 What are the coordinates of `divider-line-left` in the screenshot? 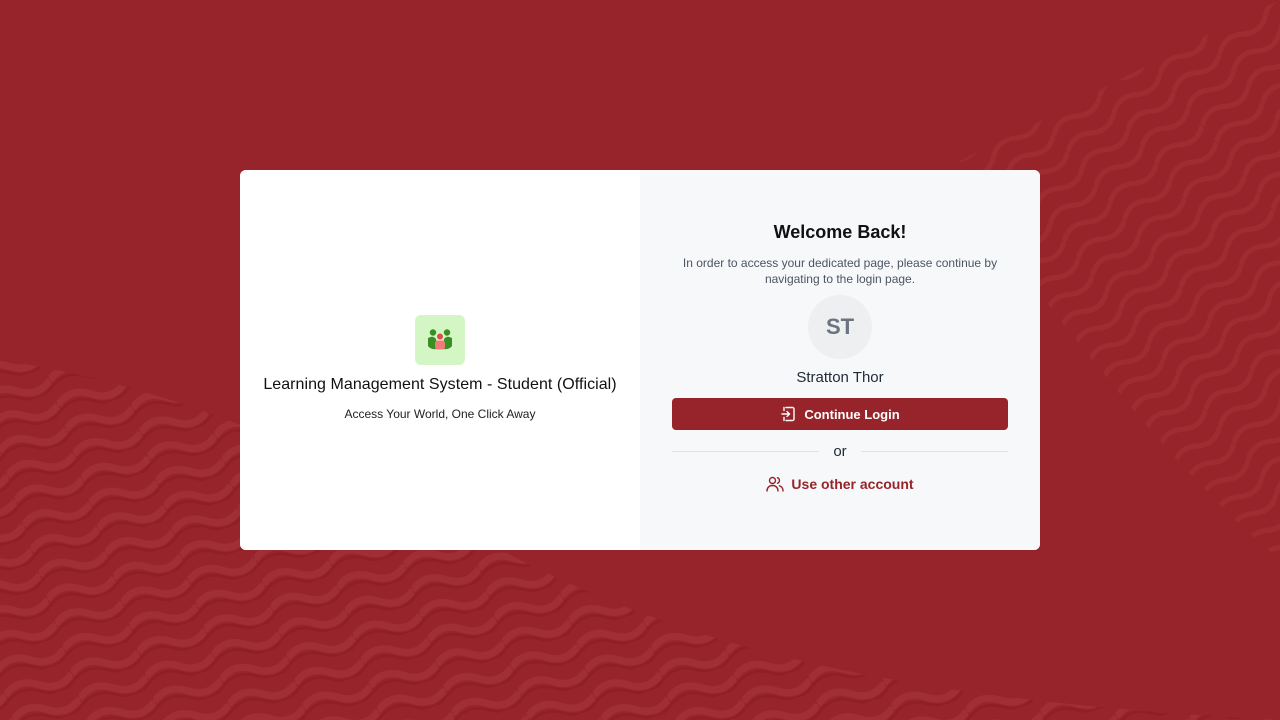 It's located at (746, 451).